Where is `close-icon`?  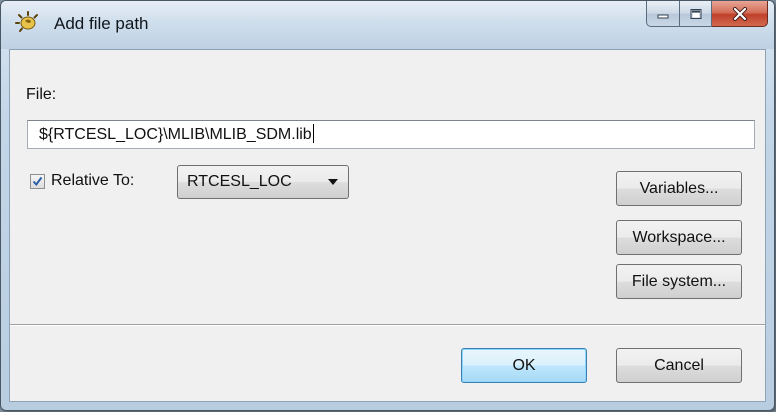 close-icon is located at coordinates (739, 13).